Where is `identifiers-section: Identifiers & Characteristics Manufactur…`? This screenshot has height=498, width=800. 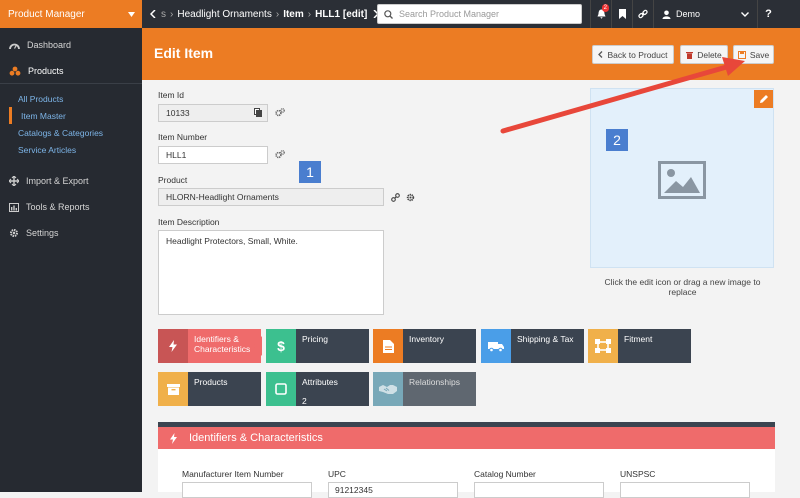 identifiers-section: Identifiers & Characteristics Manufactur… is located at coordinates (466, 460).